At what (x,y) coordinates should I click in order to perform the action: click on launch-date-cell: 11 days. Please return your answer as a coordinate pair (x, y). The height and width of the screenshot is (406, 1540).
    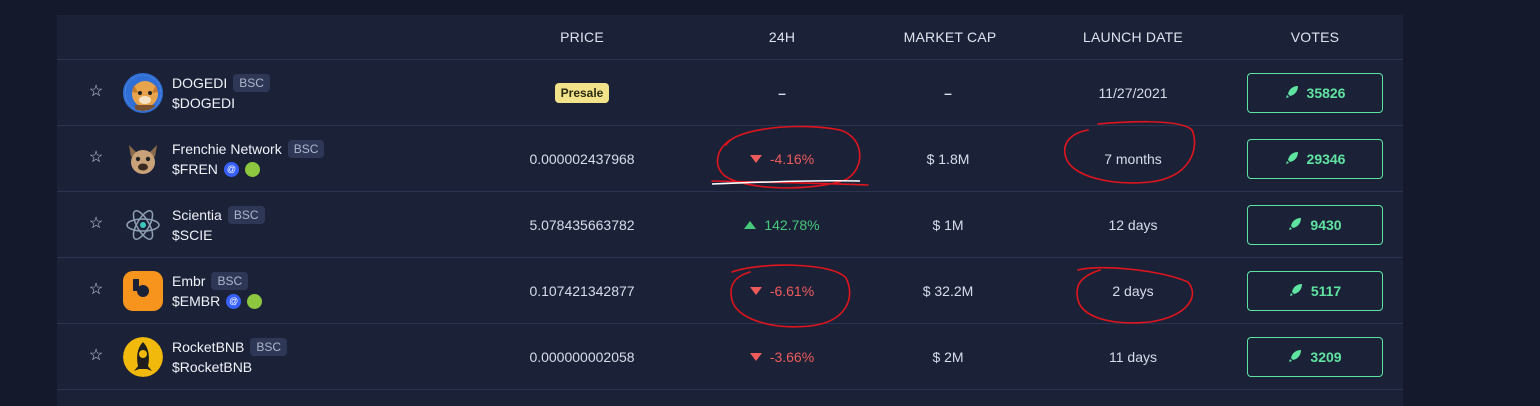
    Looking at the image, I should click on (1133, 357).